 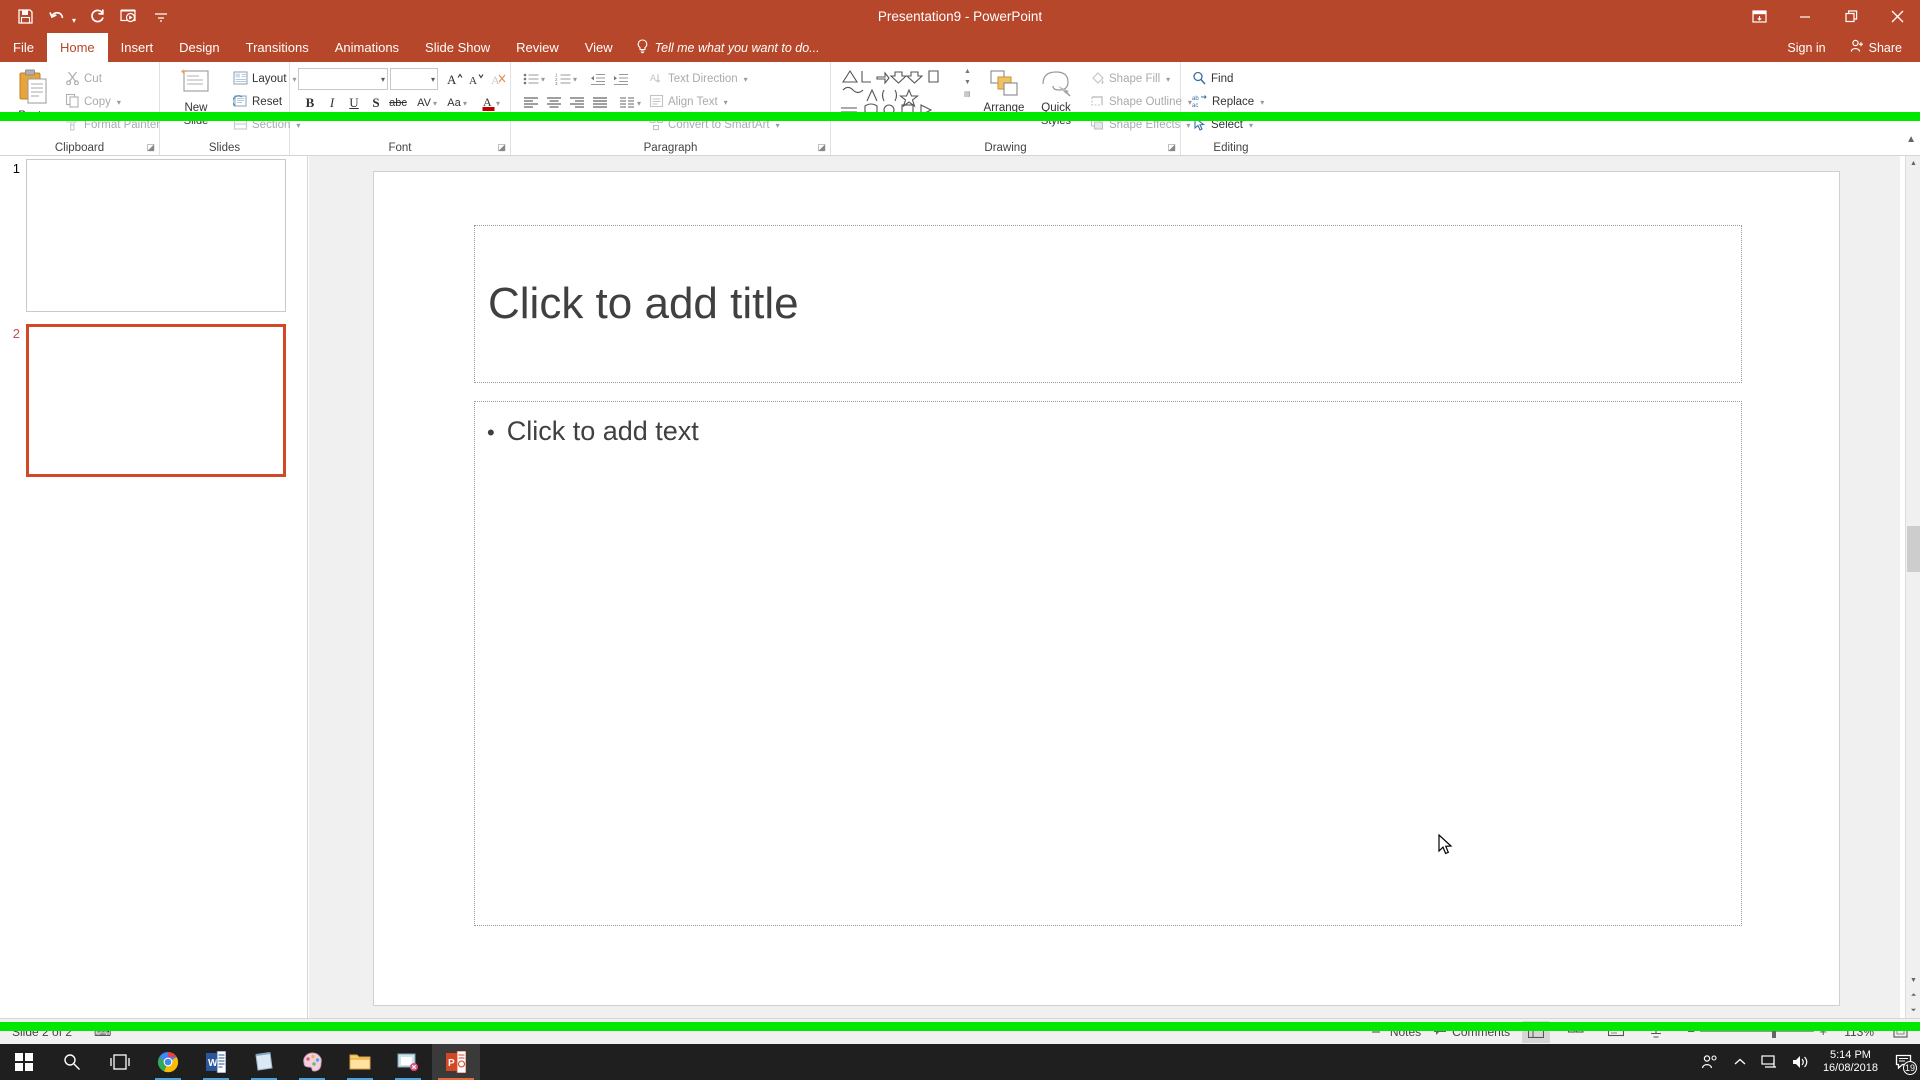 I want to click on align-text-button: Align Text ▾, so click(x=688, y=102).